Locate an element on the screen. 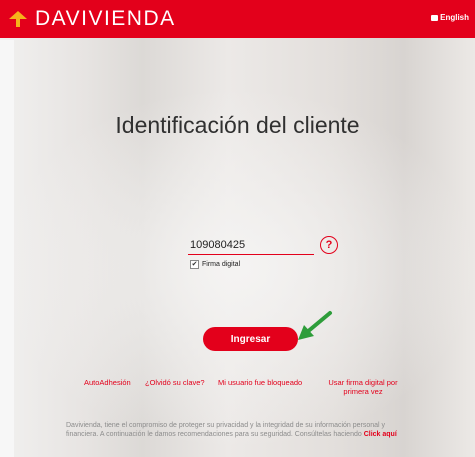 The image size is (475, 457). firma-link-line2: primera vez is located at coordinates (363, 391).